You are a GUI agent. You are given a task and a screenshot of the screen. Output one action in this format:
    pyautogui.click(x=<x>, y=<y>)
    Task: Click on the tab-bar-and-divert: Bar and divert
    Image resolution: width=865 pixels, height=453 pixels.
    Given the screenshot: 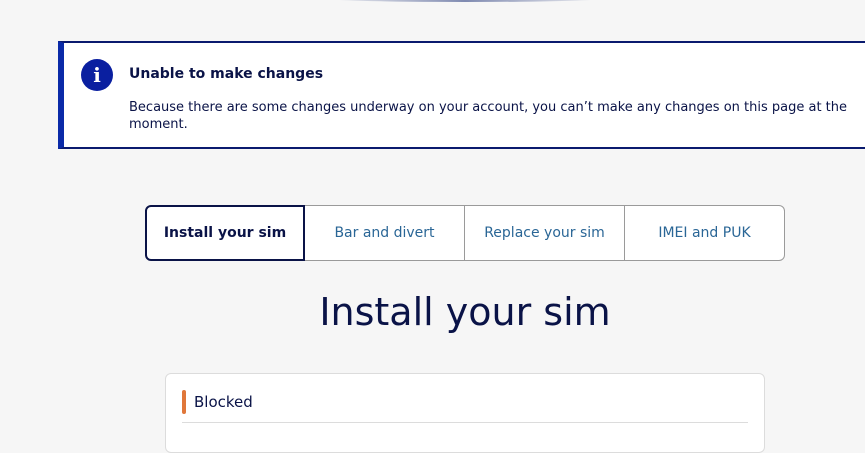 What is the action you would take?
    pyautogui.click(x=385, y=233)
    